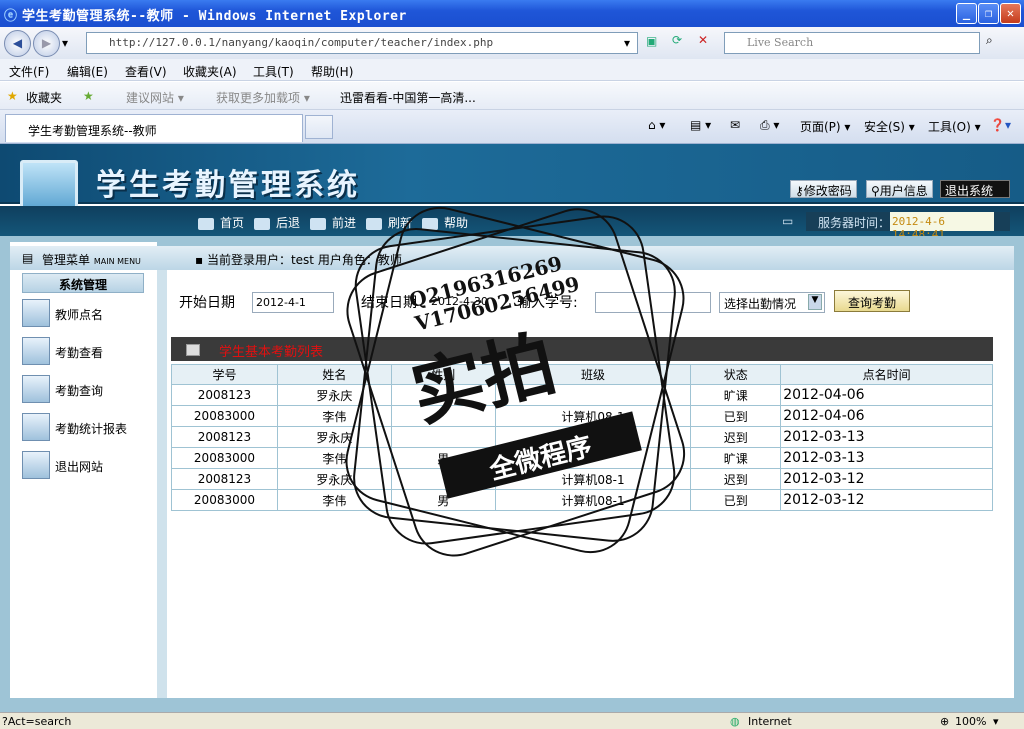 Image resolution: width=1024 pixels, height=729 pixels. I want to click on start-date-input: 2012-4-1, so click(293, 302).